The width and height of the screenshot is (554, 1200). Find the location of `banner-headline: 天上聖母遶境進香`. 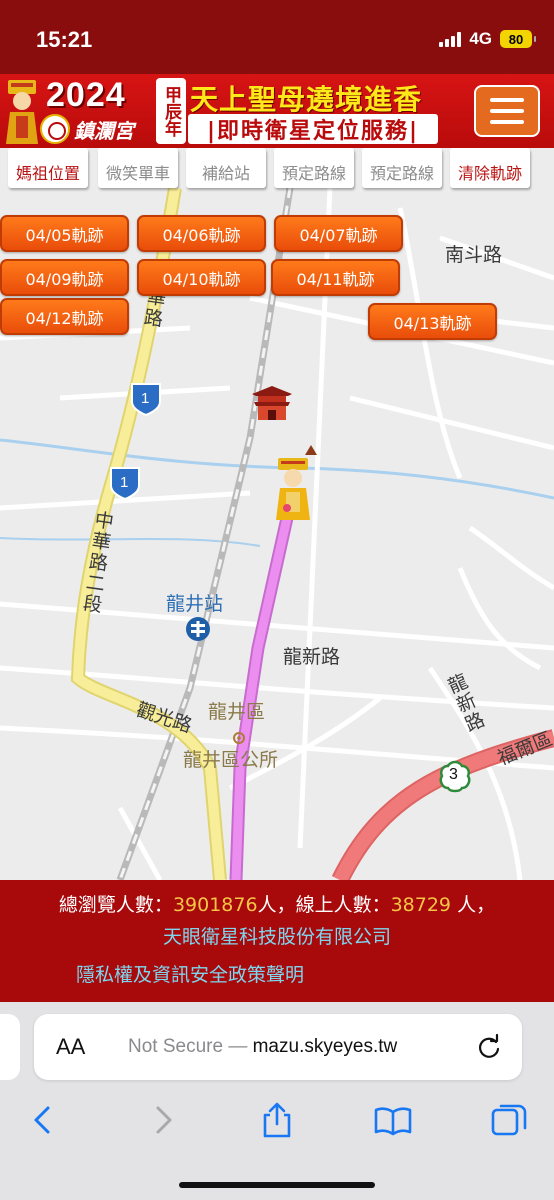

banner-headline: 天上聖母遶境進香 is located at coordinates (306, 99).